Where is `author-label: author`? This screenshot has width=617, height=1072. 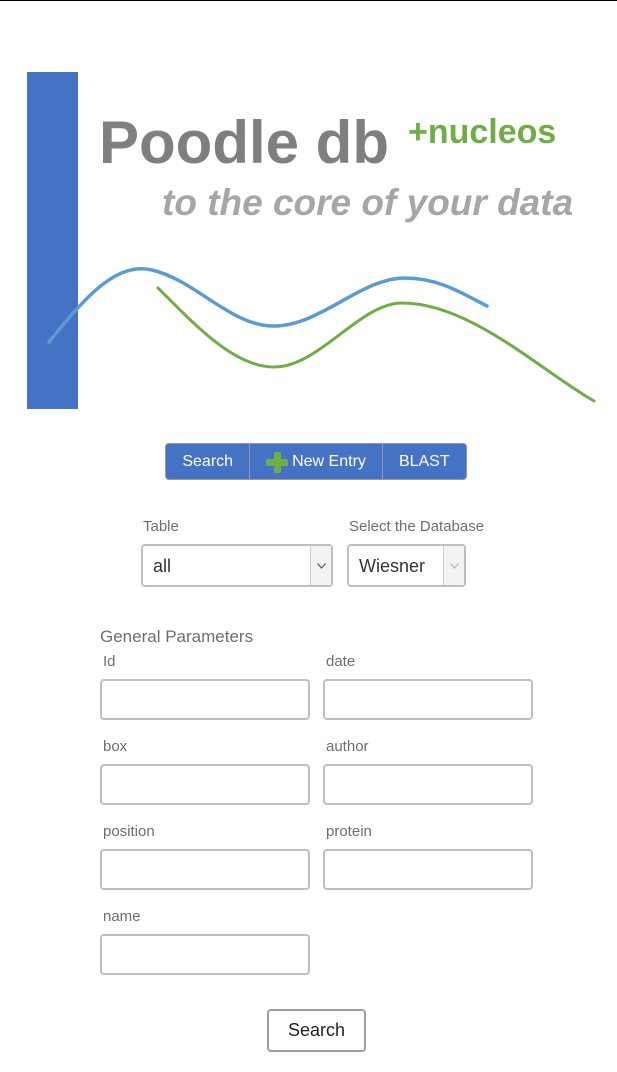 author-label: author is located at coordinates (347, 746).